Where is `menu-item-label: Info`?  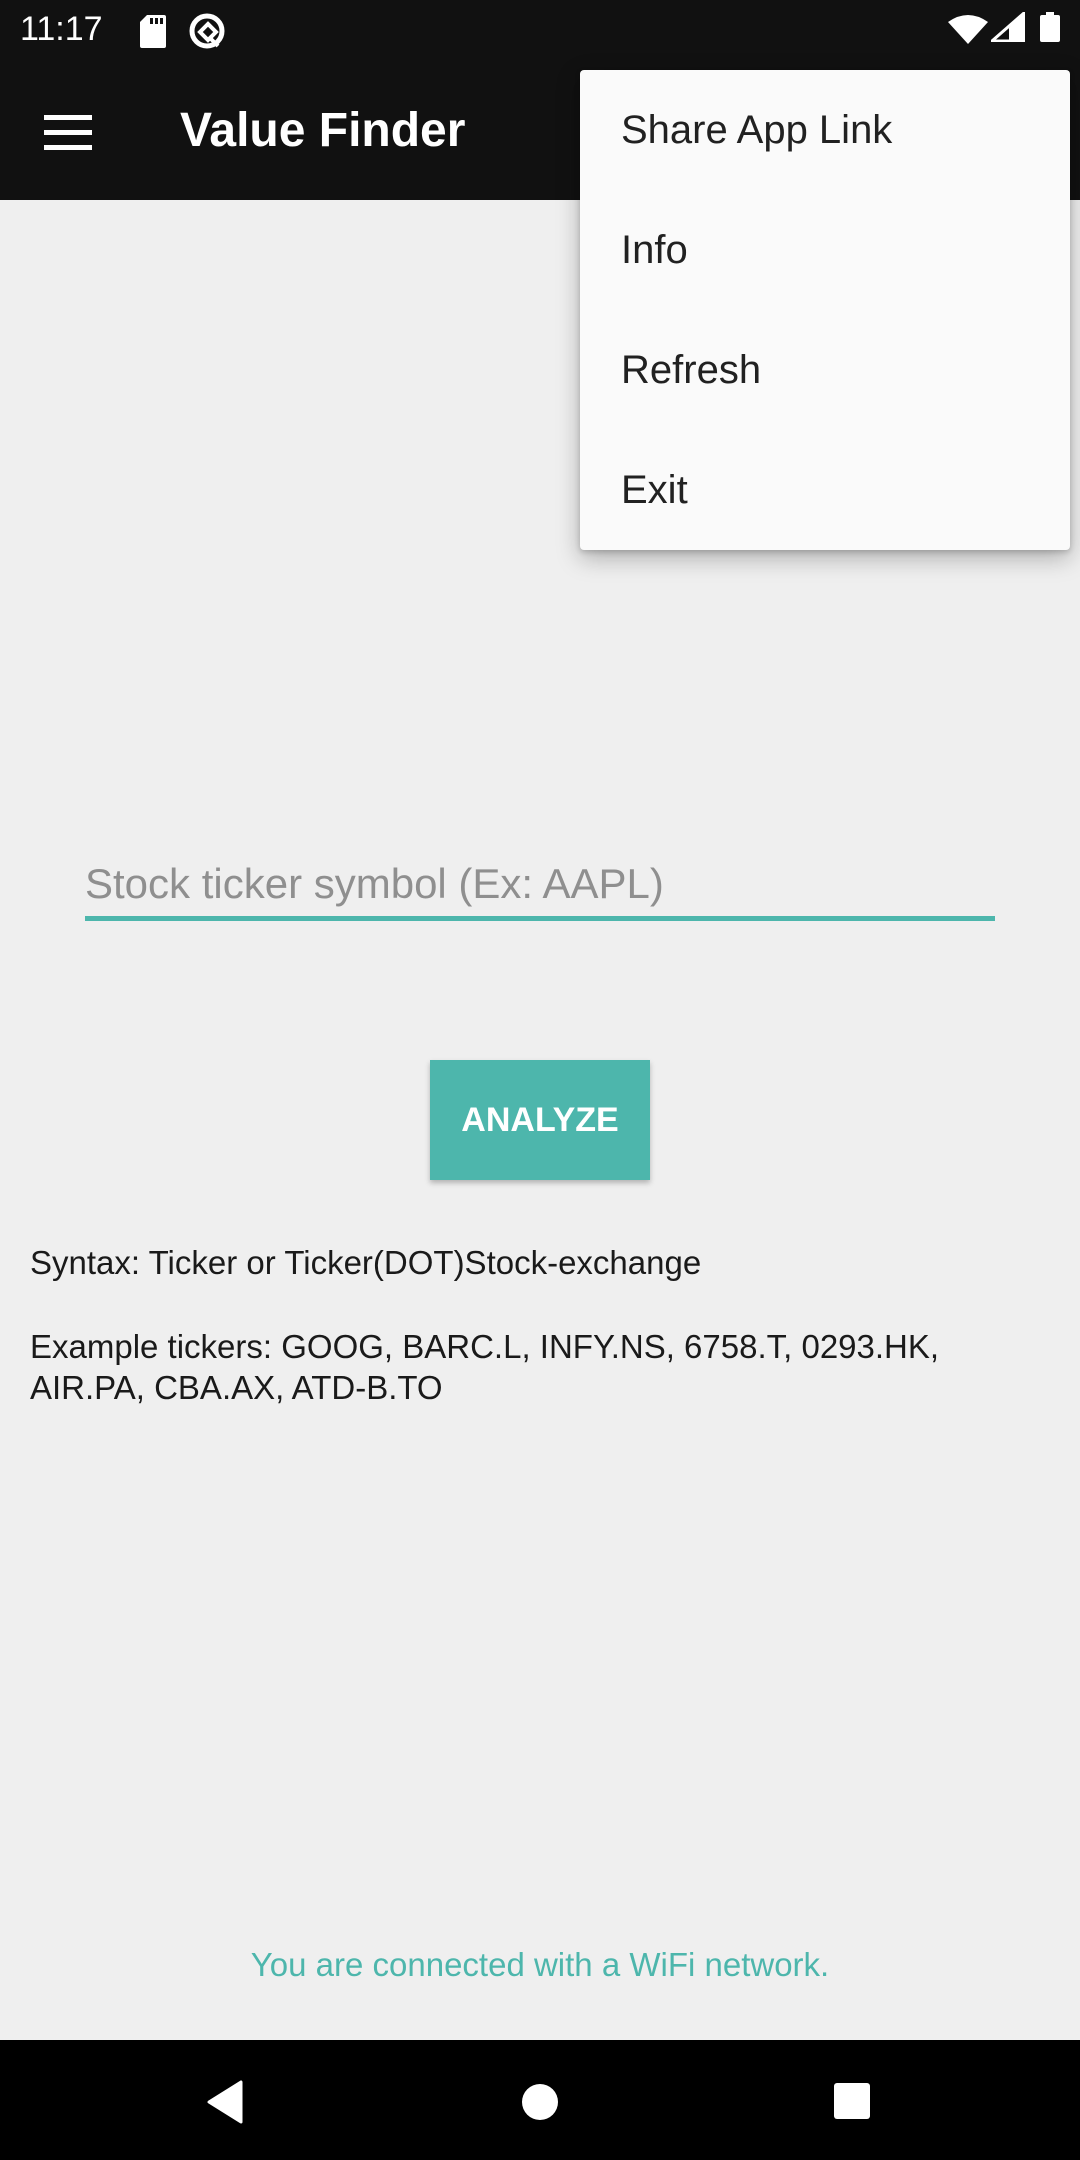
menu-item-label: Info is located at coordinates (654, 250).